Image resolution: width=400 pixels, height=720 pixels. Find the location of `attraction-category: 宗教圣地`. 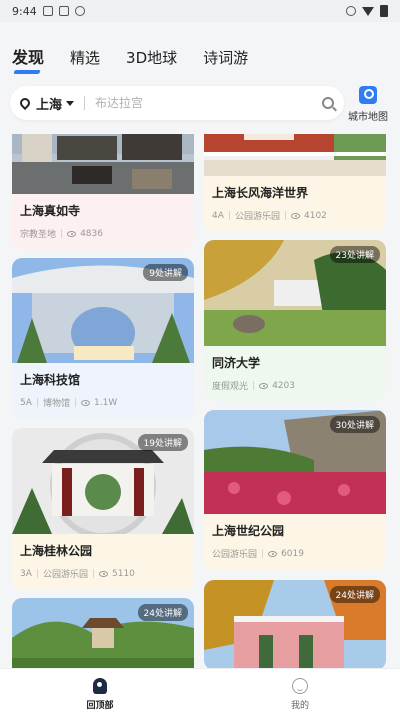

attraction-category: 宗教圣地 is located at coordinates (38, 235).